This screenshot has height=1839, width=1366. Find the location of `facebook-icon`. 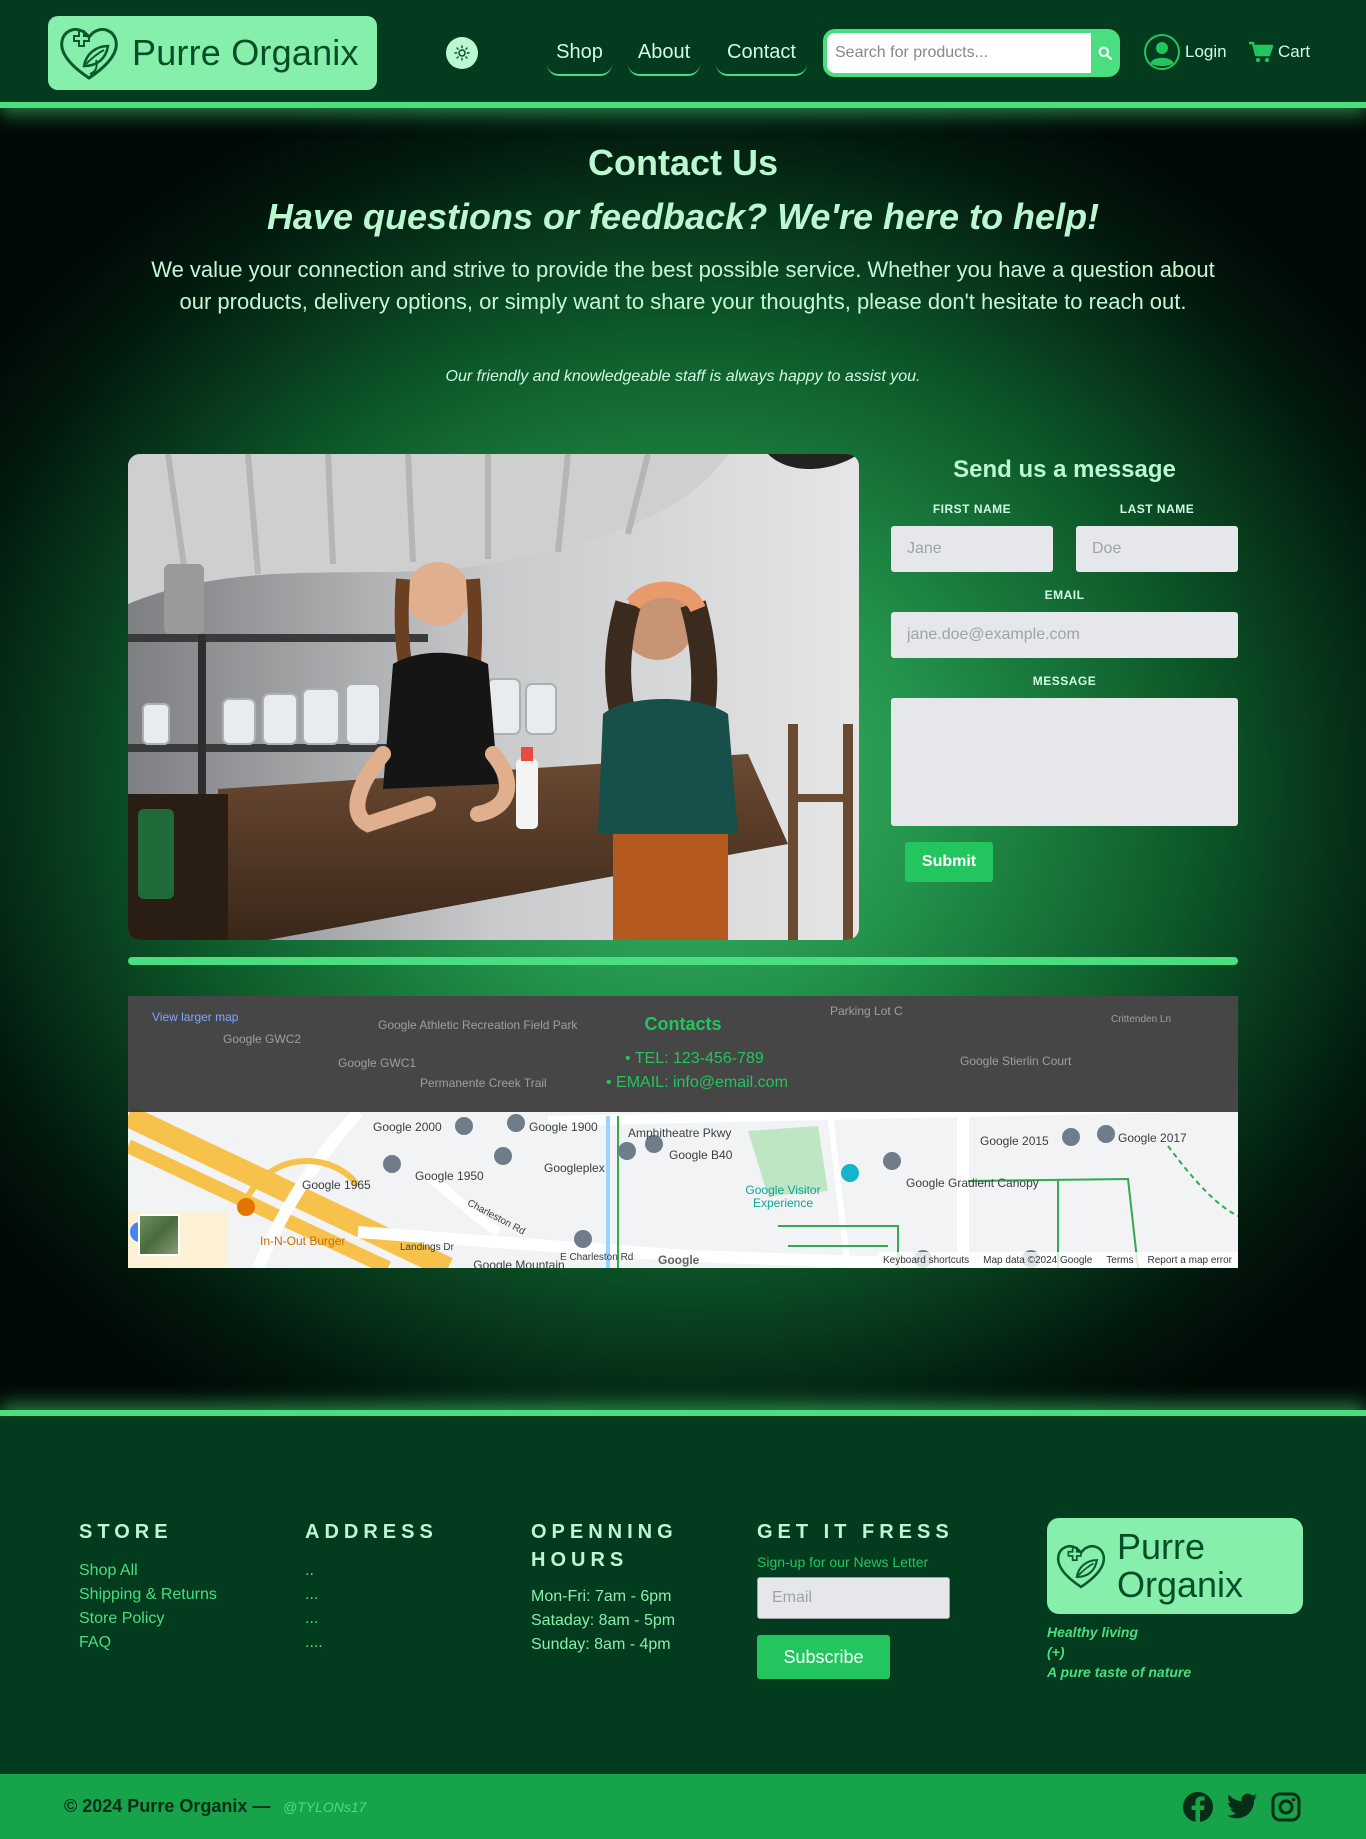

facebook-icon is located at coordinates (1198, 1807).